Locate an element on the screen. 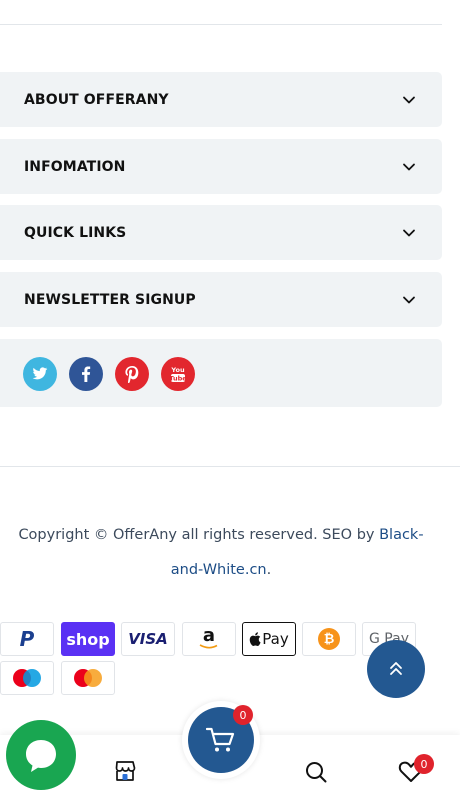 This screenshot has width=460, height=800. amazon-smile-icon is located at coordinates (208, 646).